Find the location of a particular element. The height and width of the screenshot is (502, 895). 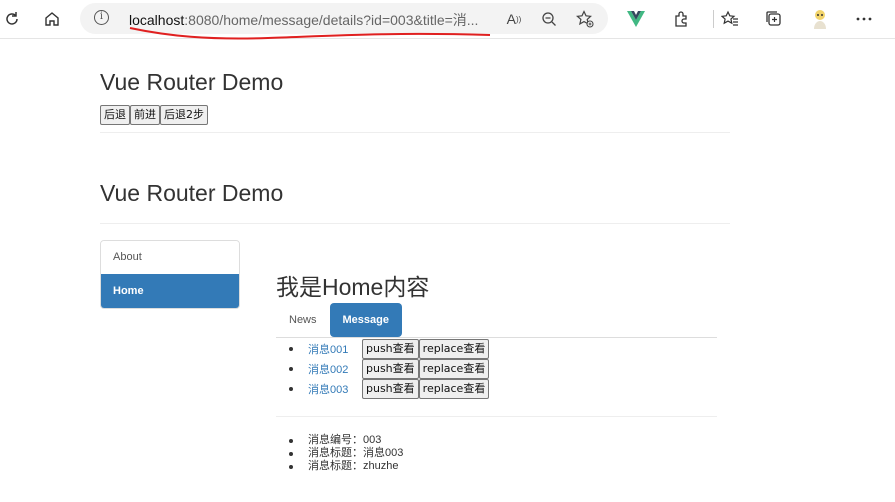

message-details: 消息编号：003 消息标题：消息003 消息标题：zhuzhe is located at coordinates (345, 453).